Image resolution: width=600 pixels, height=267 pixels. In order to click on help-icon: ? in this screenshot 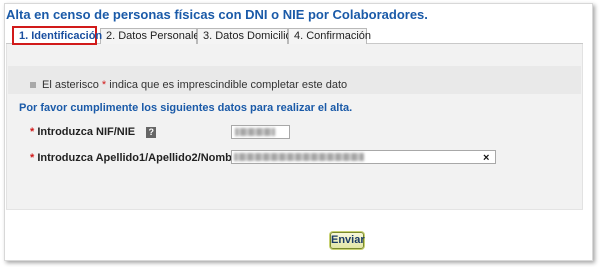, I will do `click(151, 132)`.